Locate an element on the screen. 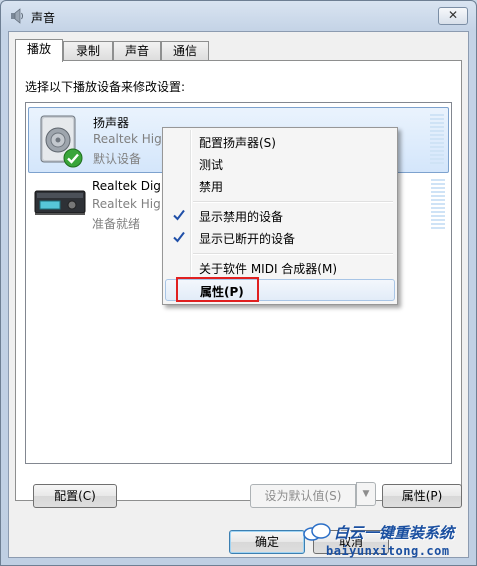 The width and height of the screenshot is (477, 566). menu-item-label: 关于软件 MIDI 合成器(M) is located at coordinates (268, 269).